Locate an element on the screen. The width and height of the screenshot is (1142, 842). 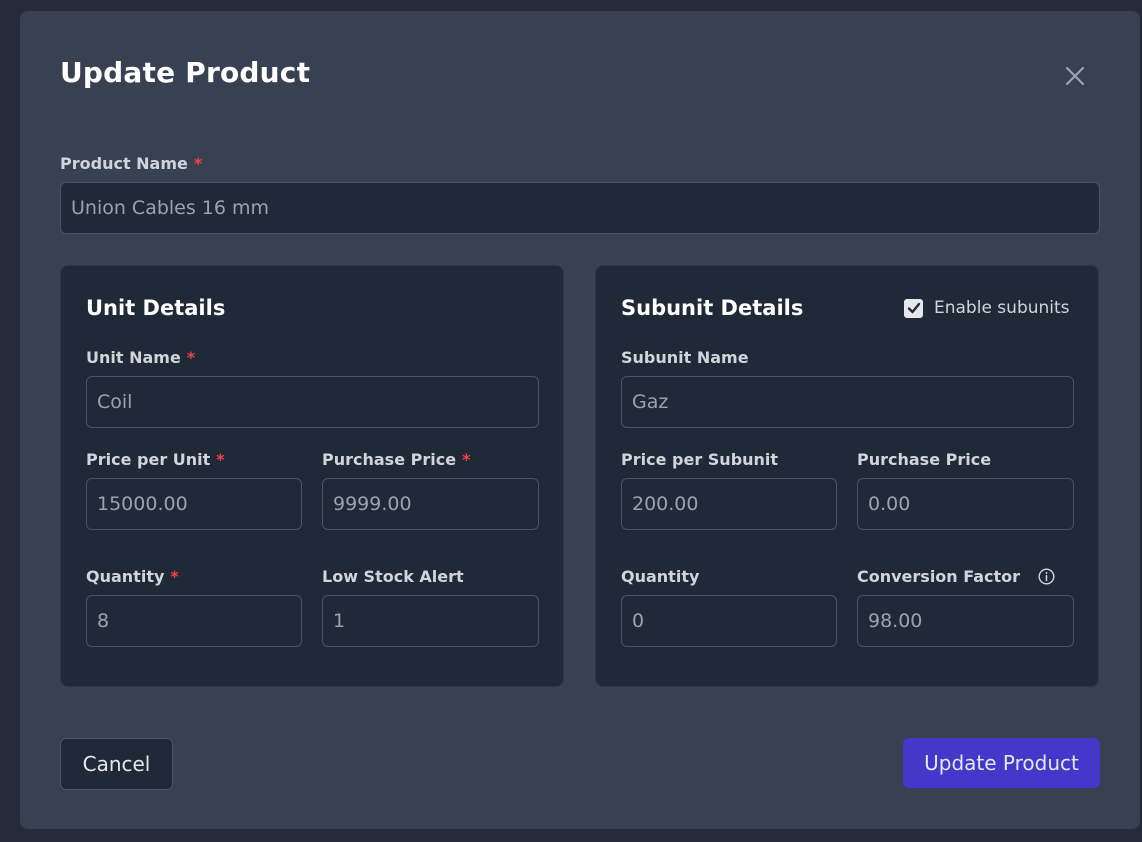
unit-name-input is located at coordinates (312, 402).